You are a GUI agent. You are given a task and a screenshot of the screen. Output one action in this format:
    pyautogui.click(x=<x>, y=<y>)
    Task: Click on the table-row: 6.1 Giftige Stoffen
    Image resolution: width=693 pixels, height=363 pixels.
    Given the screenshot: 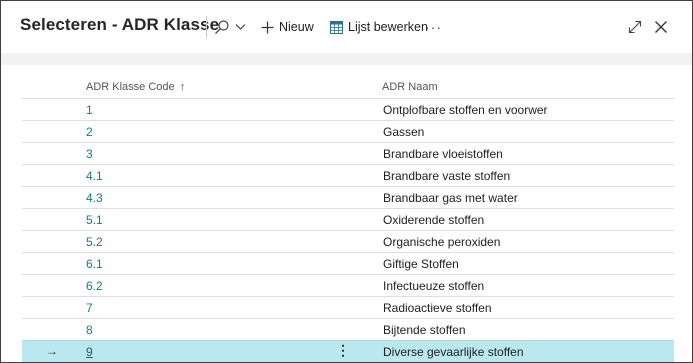 What is the action you would take?
    pyautogui.click(x=348, y=263)
    